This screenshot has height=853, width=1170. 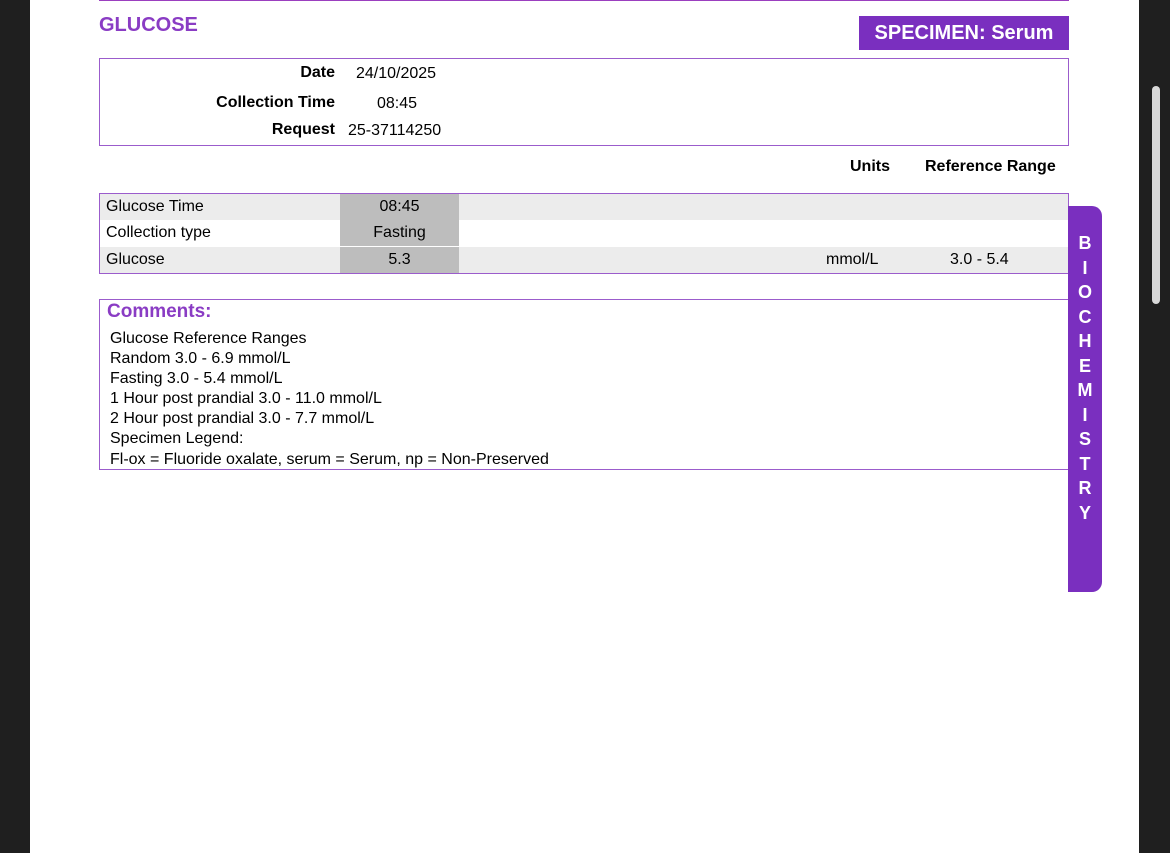 What do you see at coordinates (317, 72) in the screenshot?
I see `date-label: Date` at bounding box center [317, 72].